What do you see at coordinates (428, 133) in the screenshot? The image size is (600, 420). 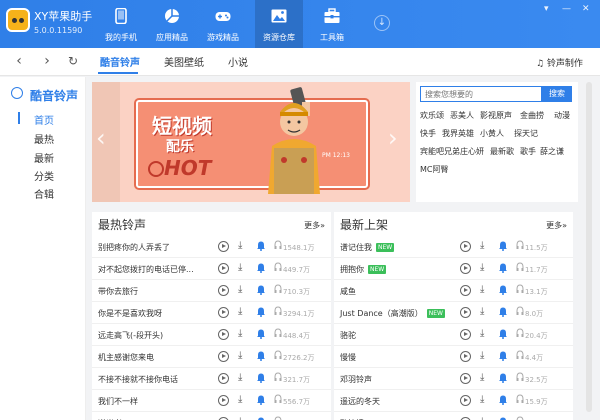 I see `search-tag: 快手` at bounding box center [428, 133].